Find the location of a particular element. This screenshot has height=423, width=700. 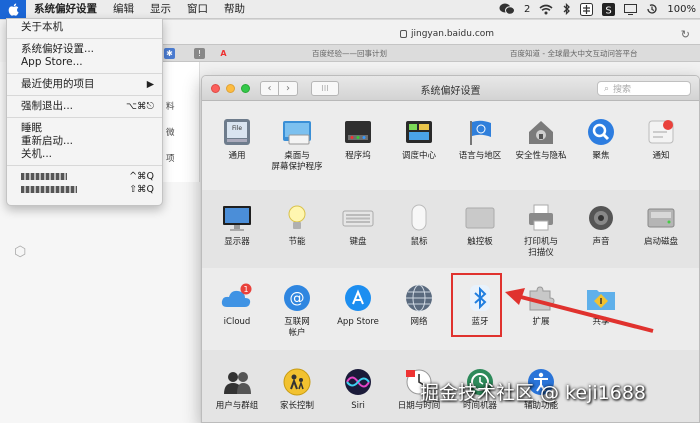

status-area: 2 S 100% is located at coordinates (599, 9).